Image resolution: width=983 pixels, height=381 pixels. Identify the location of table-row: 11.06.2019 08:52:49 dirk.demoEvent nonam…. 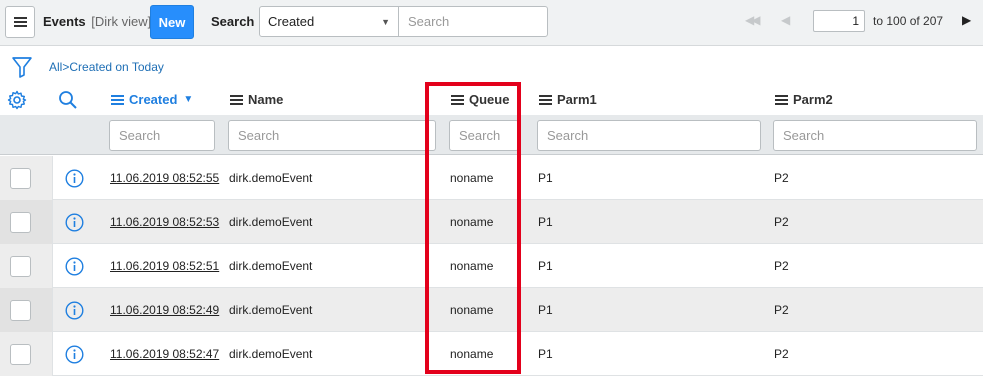
(491, 310).